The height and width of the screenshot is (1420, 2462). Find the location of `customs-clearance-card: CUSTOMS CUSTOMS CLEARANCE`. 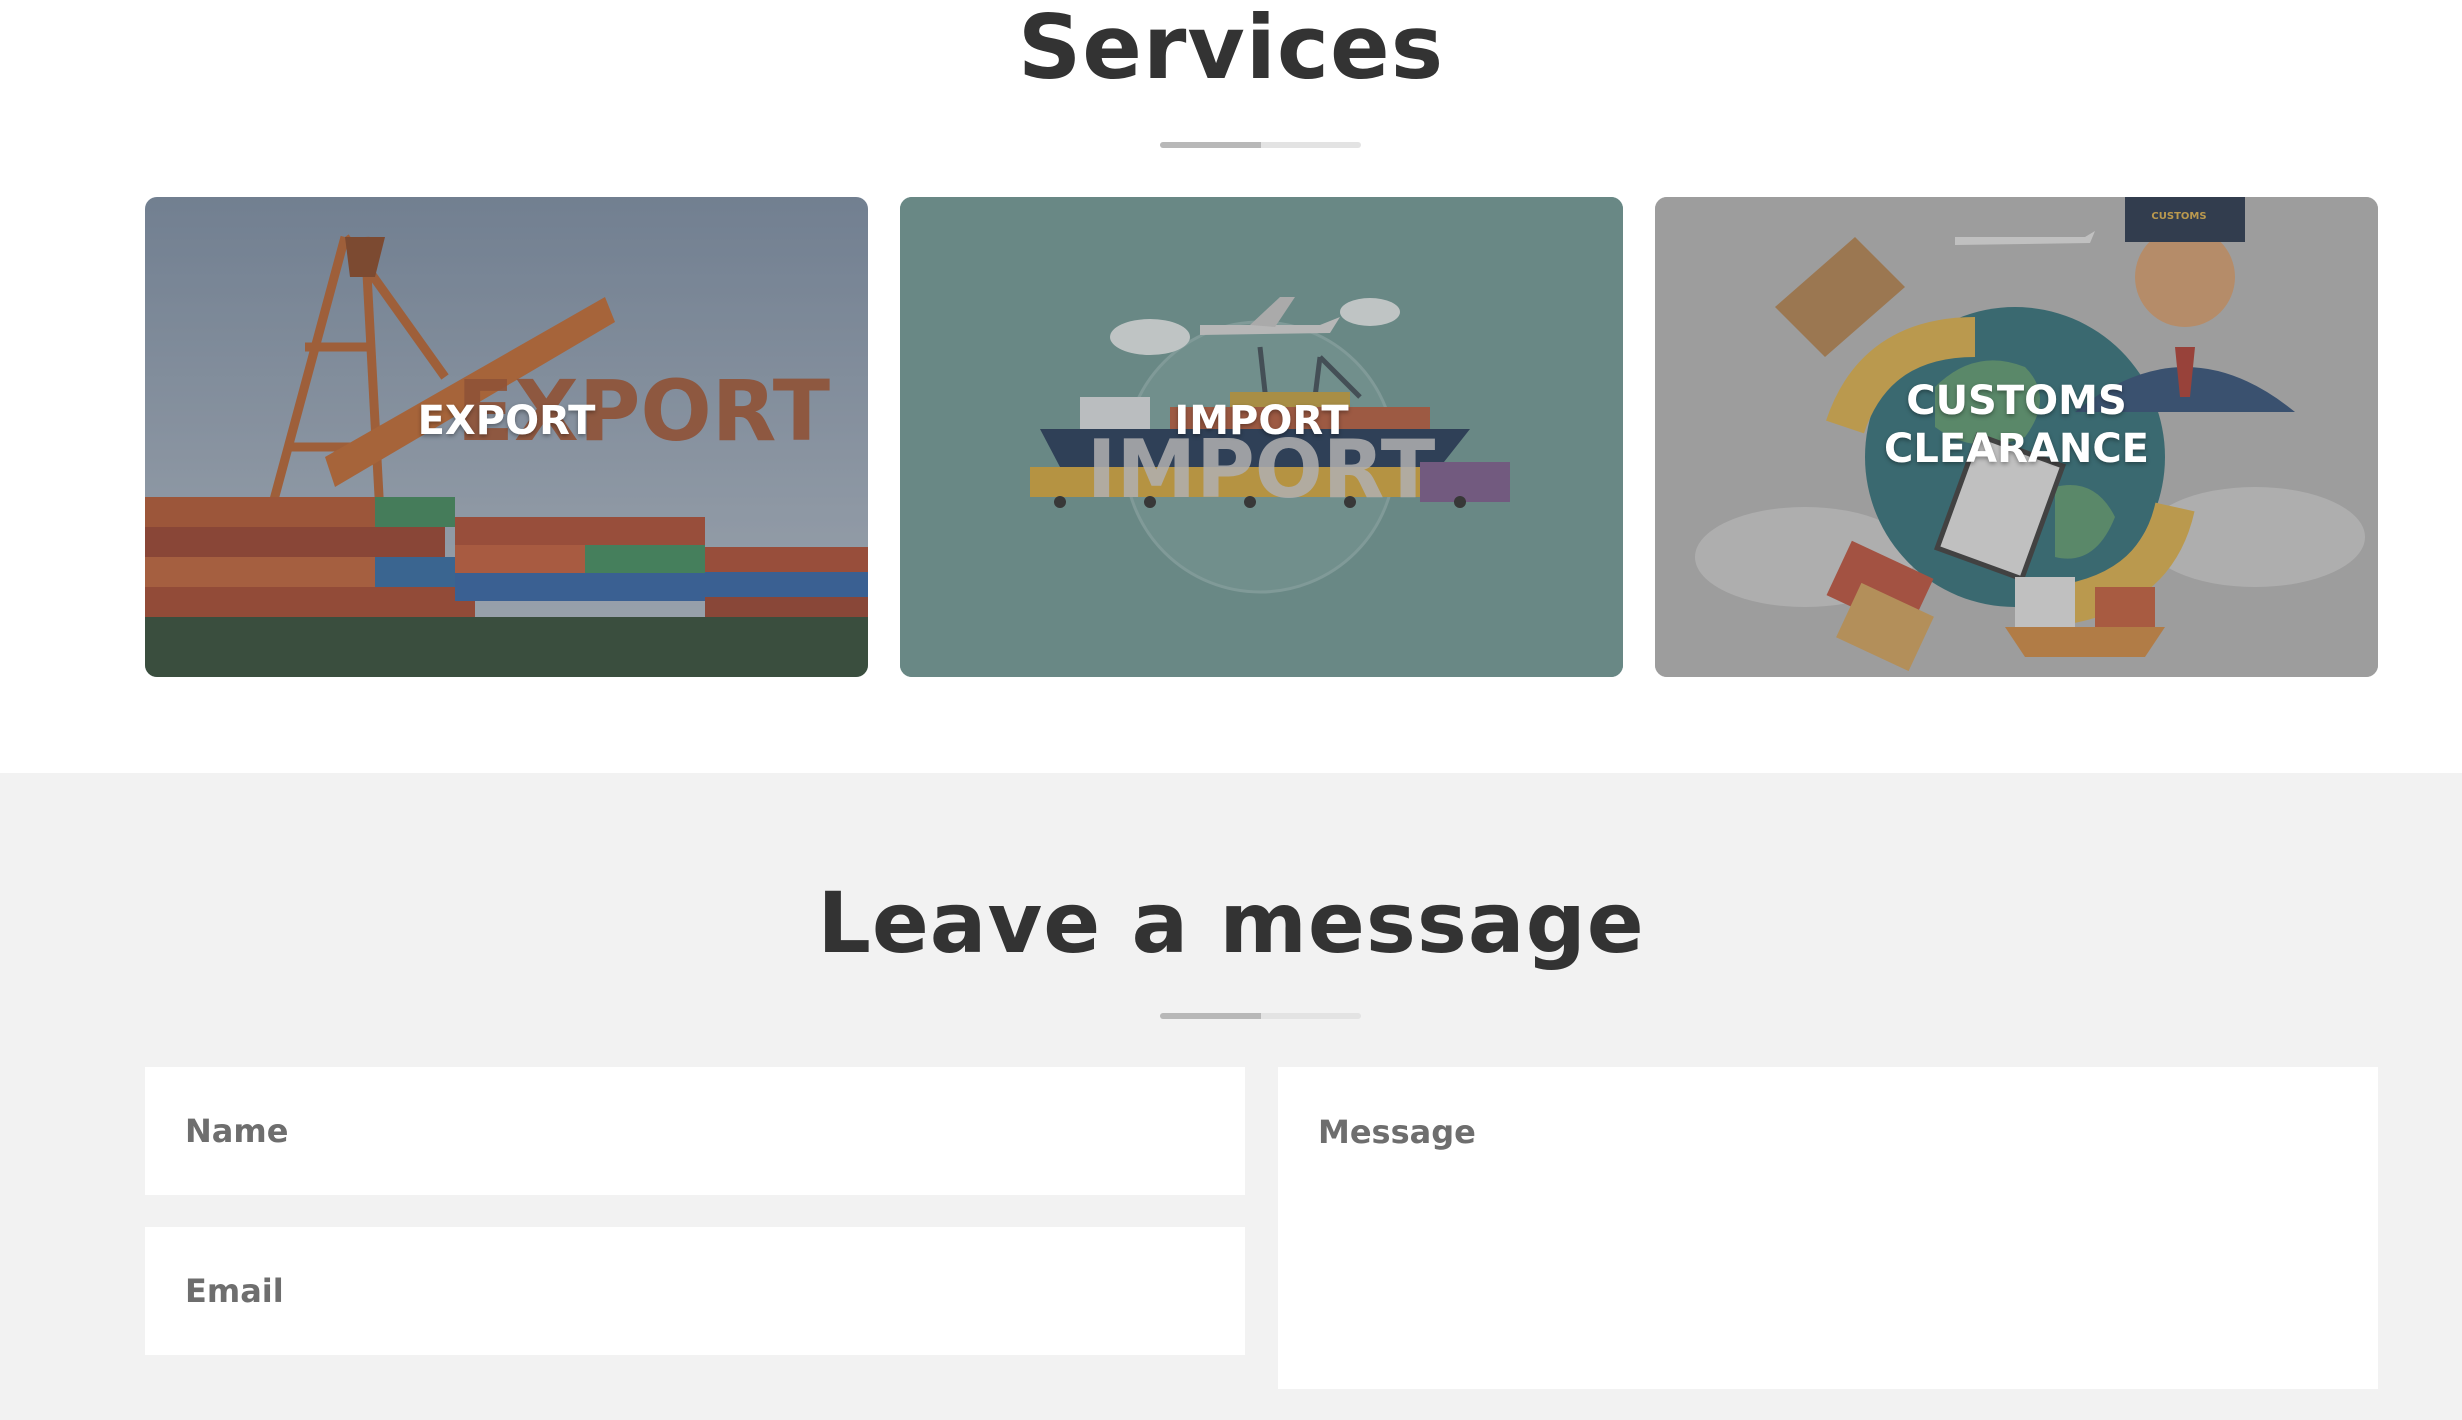

customs-clearance-card: CUSTOMS CUSTOMS CLEARANCE is located at coordinates (2016, 437).